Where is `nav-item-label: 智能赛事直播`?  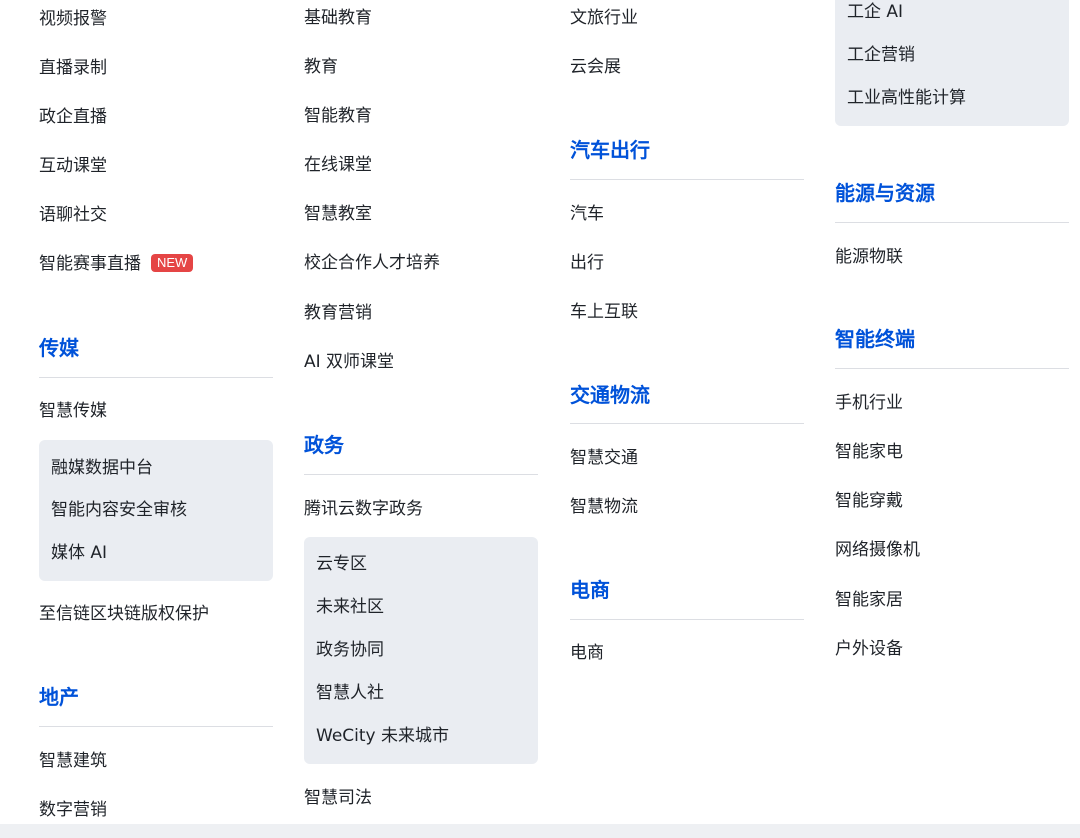 nav-item-label: 智能赛事直播 is located at coordinates (90, 264).